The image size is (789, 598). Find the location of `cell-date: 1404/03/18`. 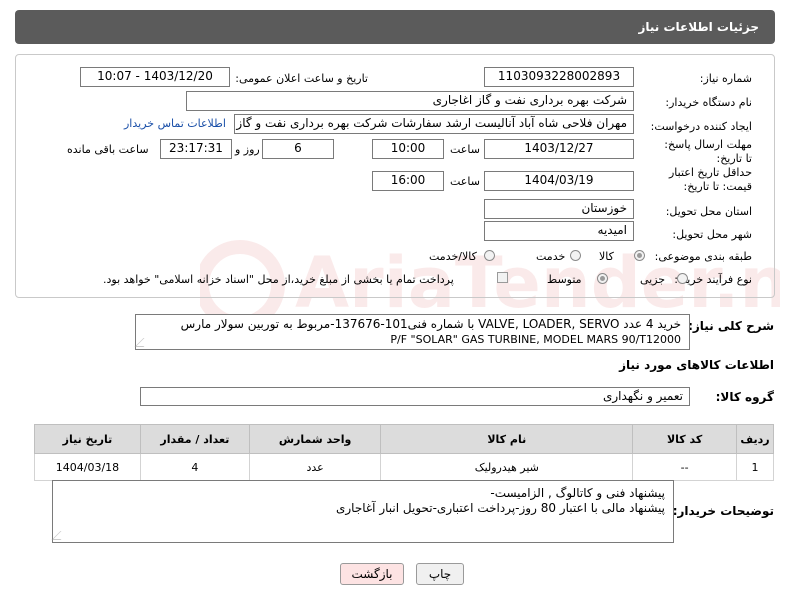

cell-date: 1404/03/18 is located at coordinates (87, 467).